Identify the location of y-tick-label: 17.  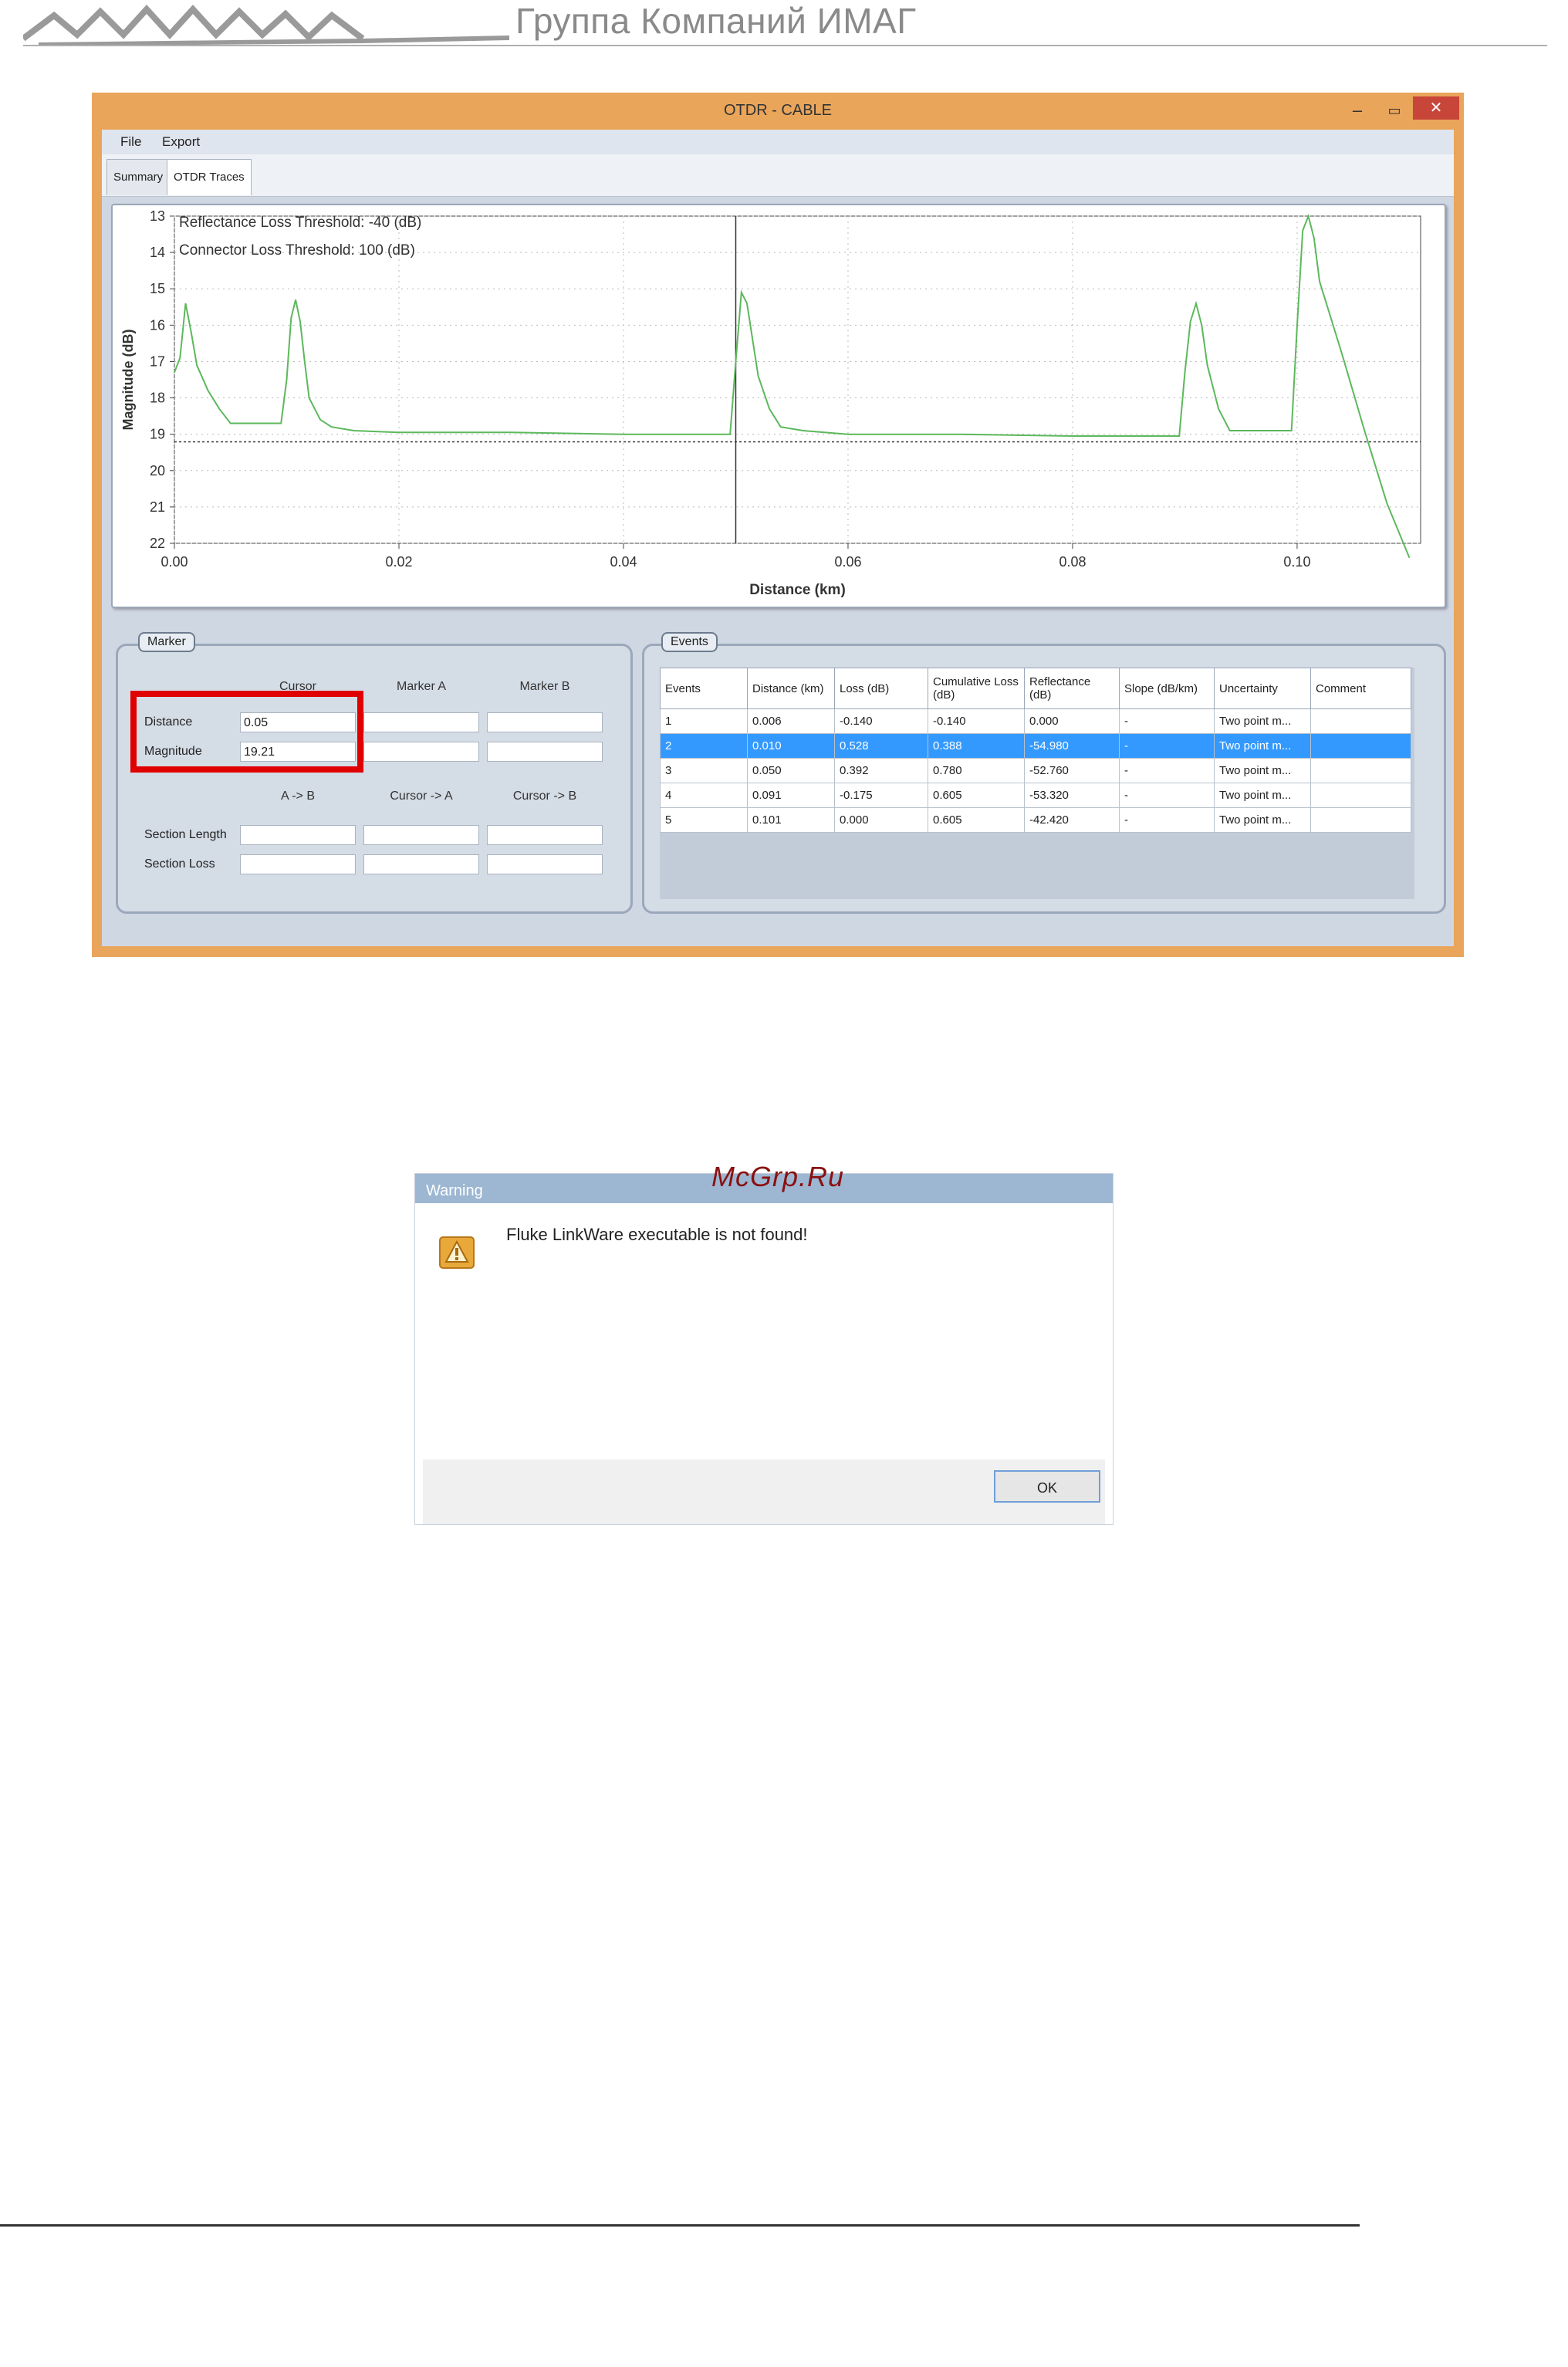
(157, 361).